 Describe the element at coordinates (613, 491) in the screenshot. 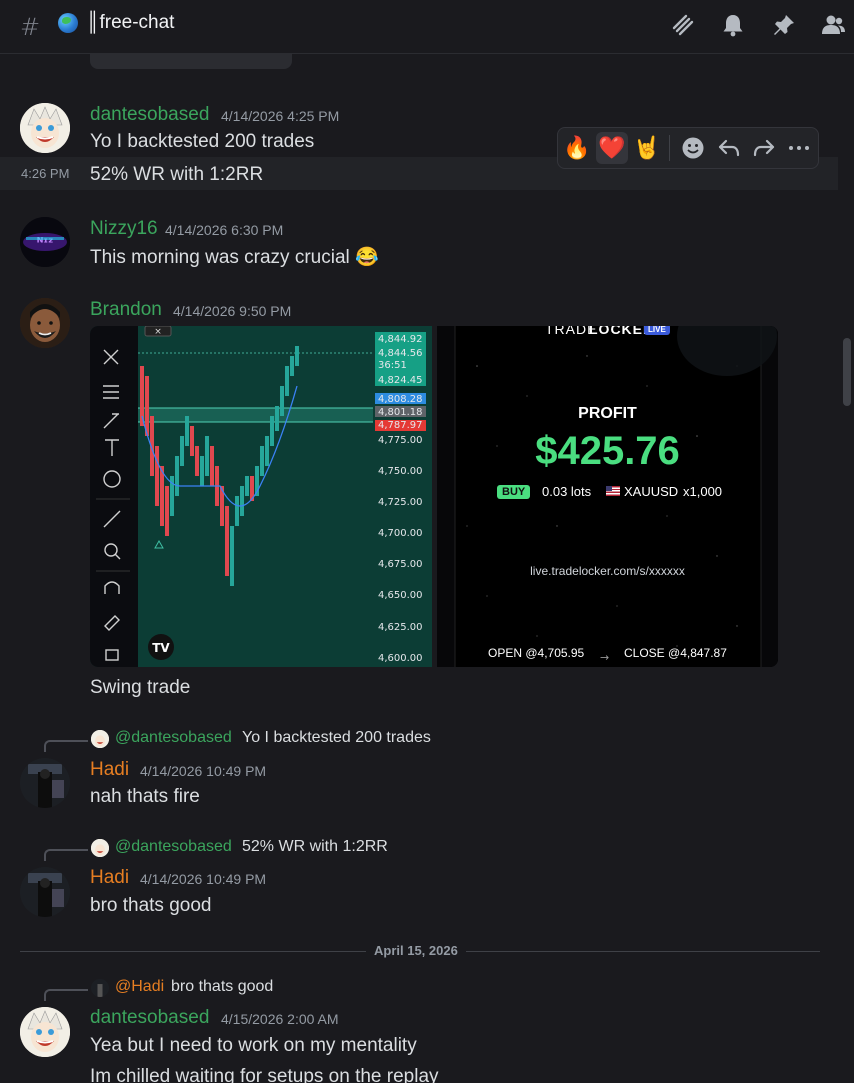

I see `us-flag-icon` at that location.